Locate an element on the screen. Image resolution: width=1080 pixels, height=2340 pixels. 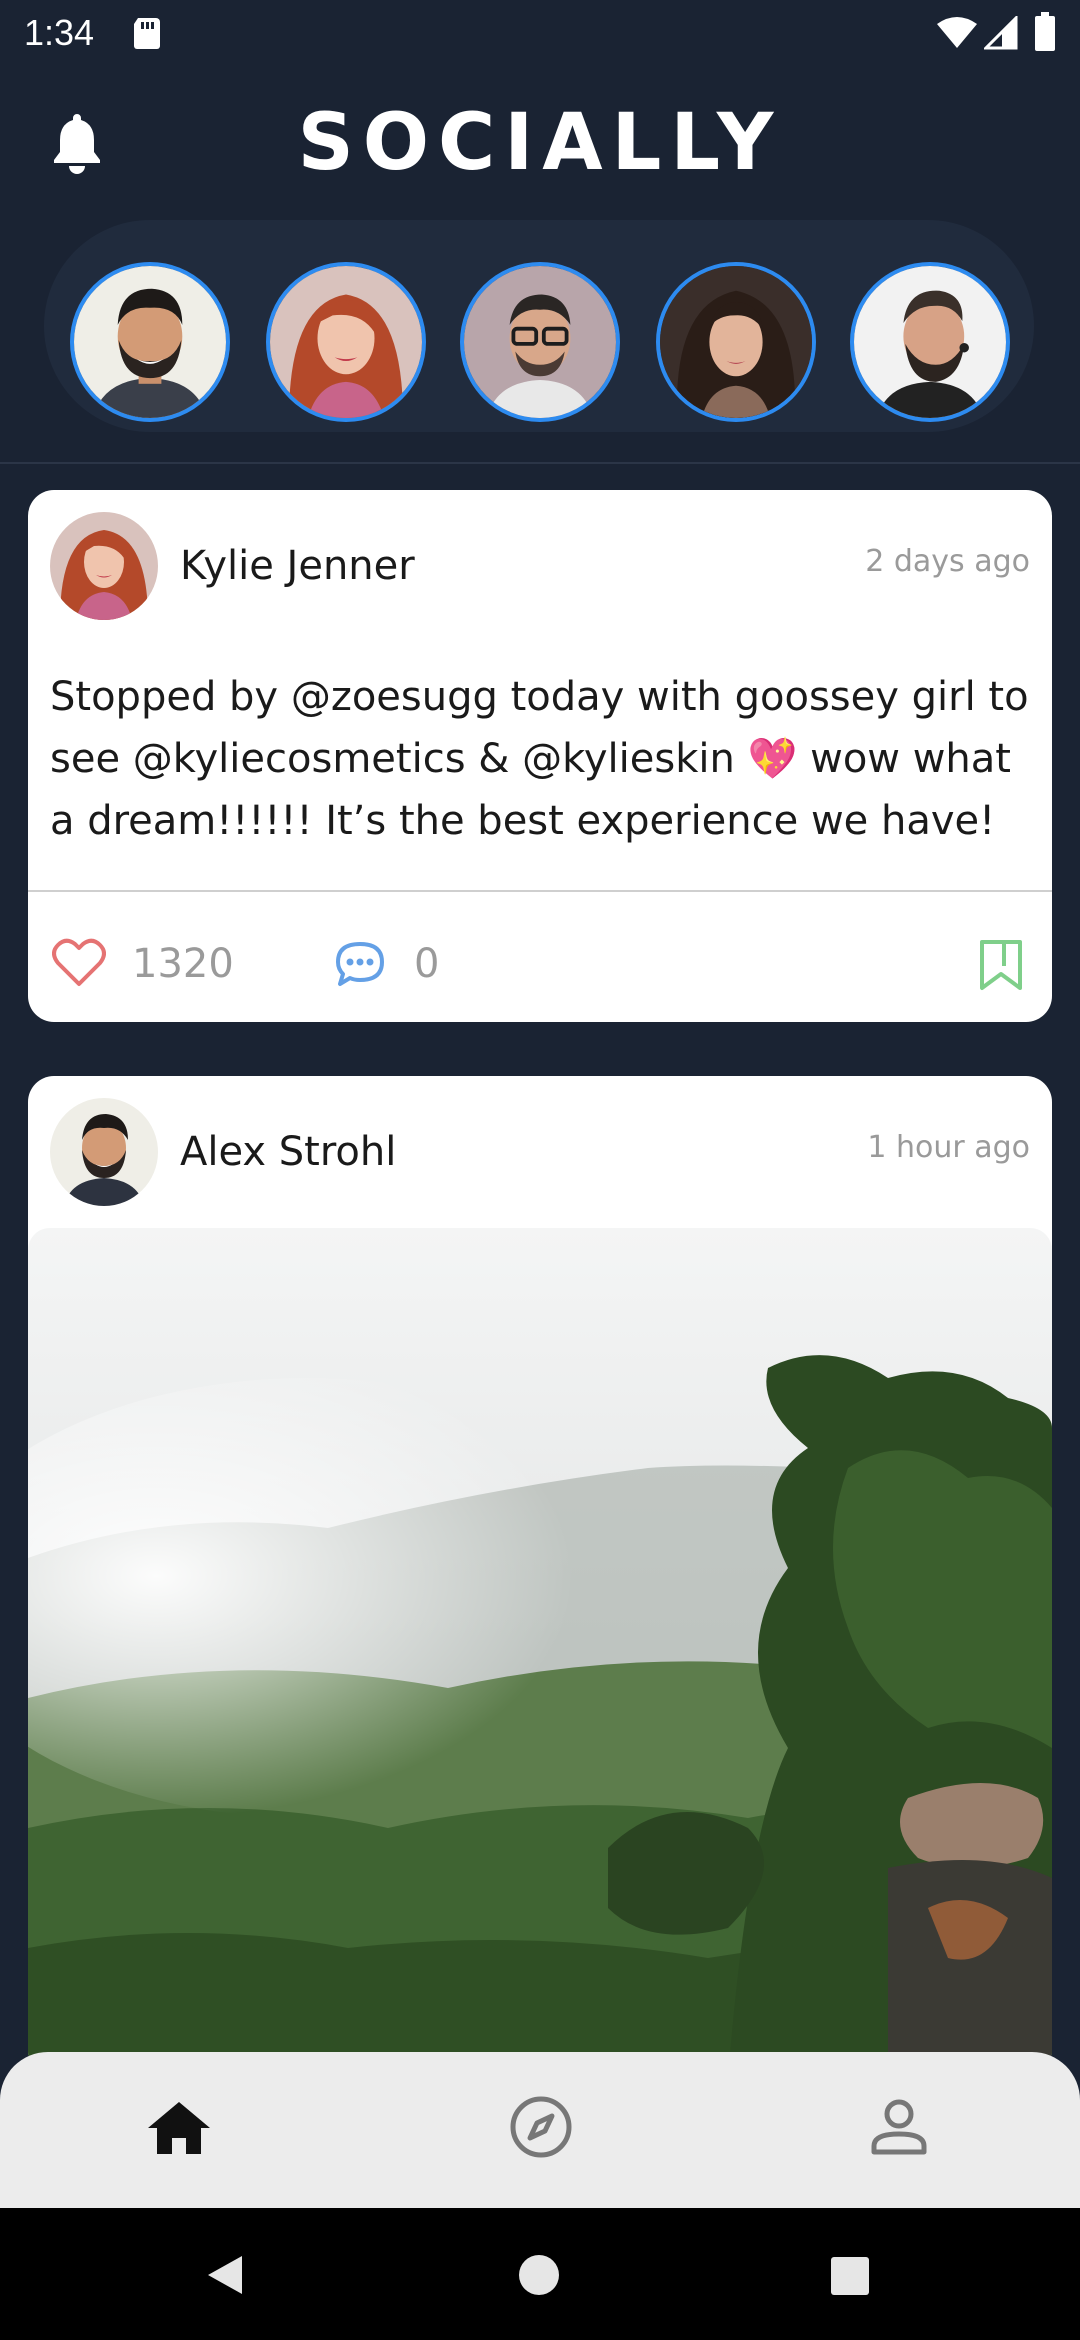
app-header: SOCIALLY is located at coordinates (540, 141).